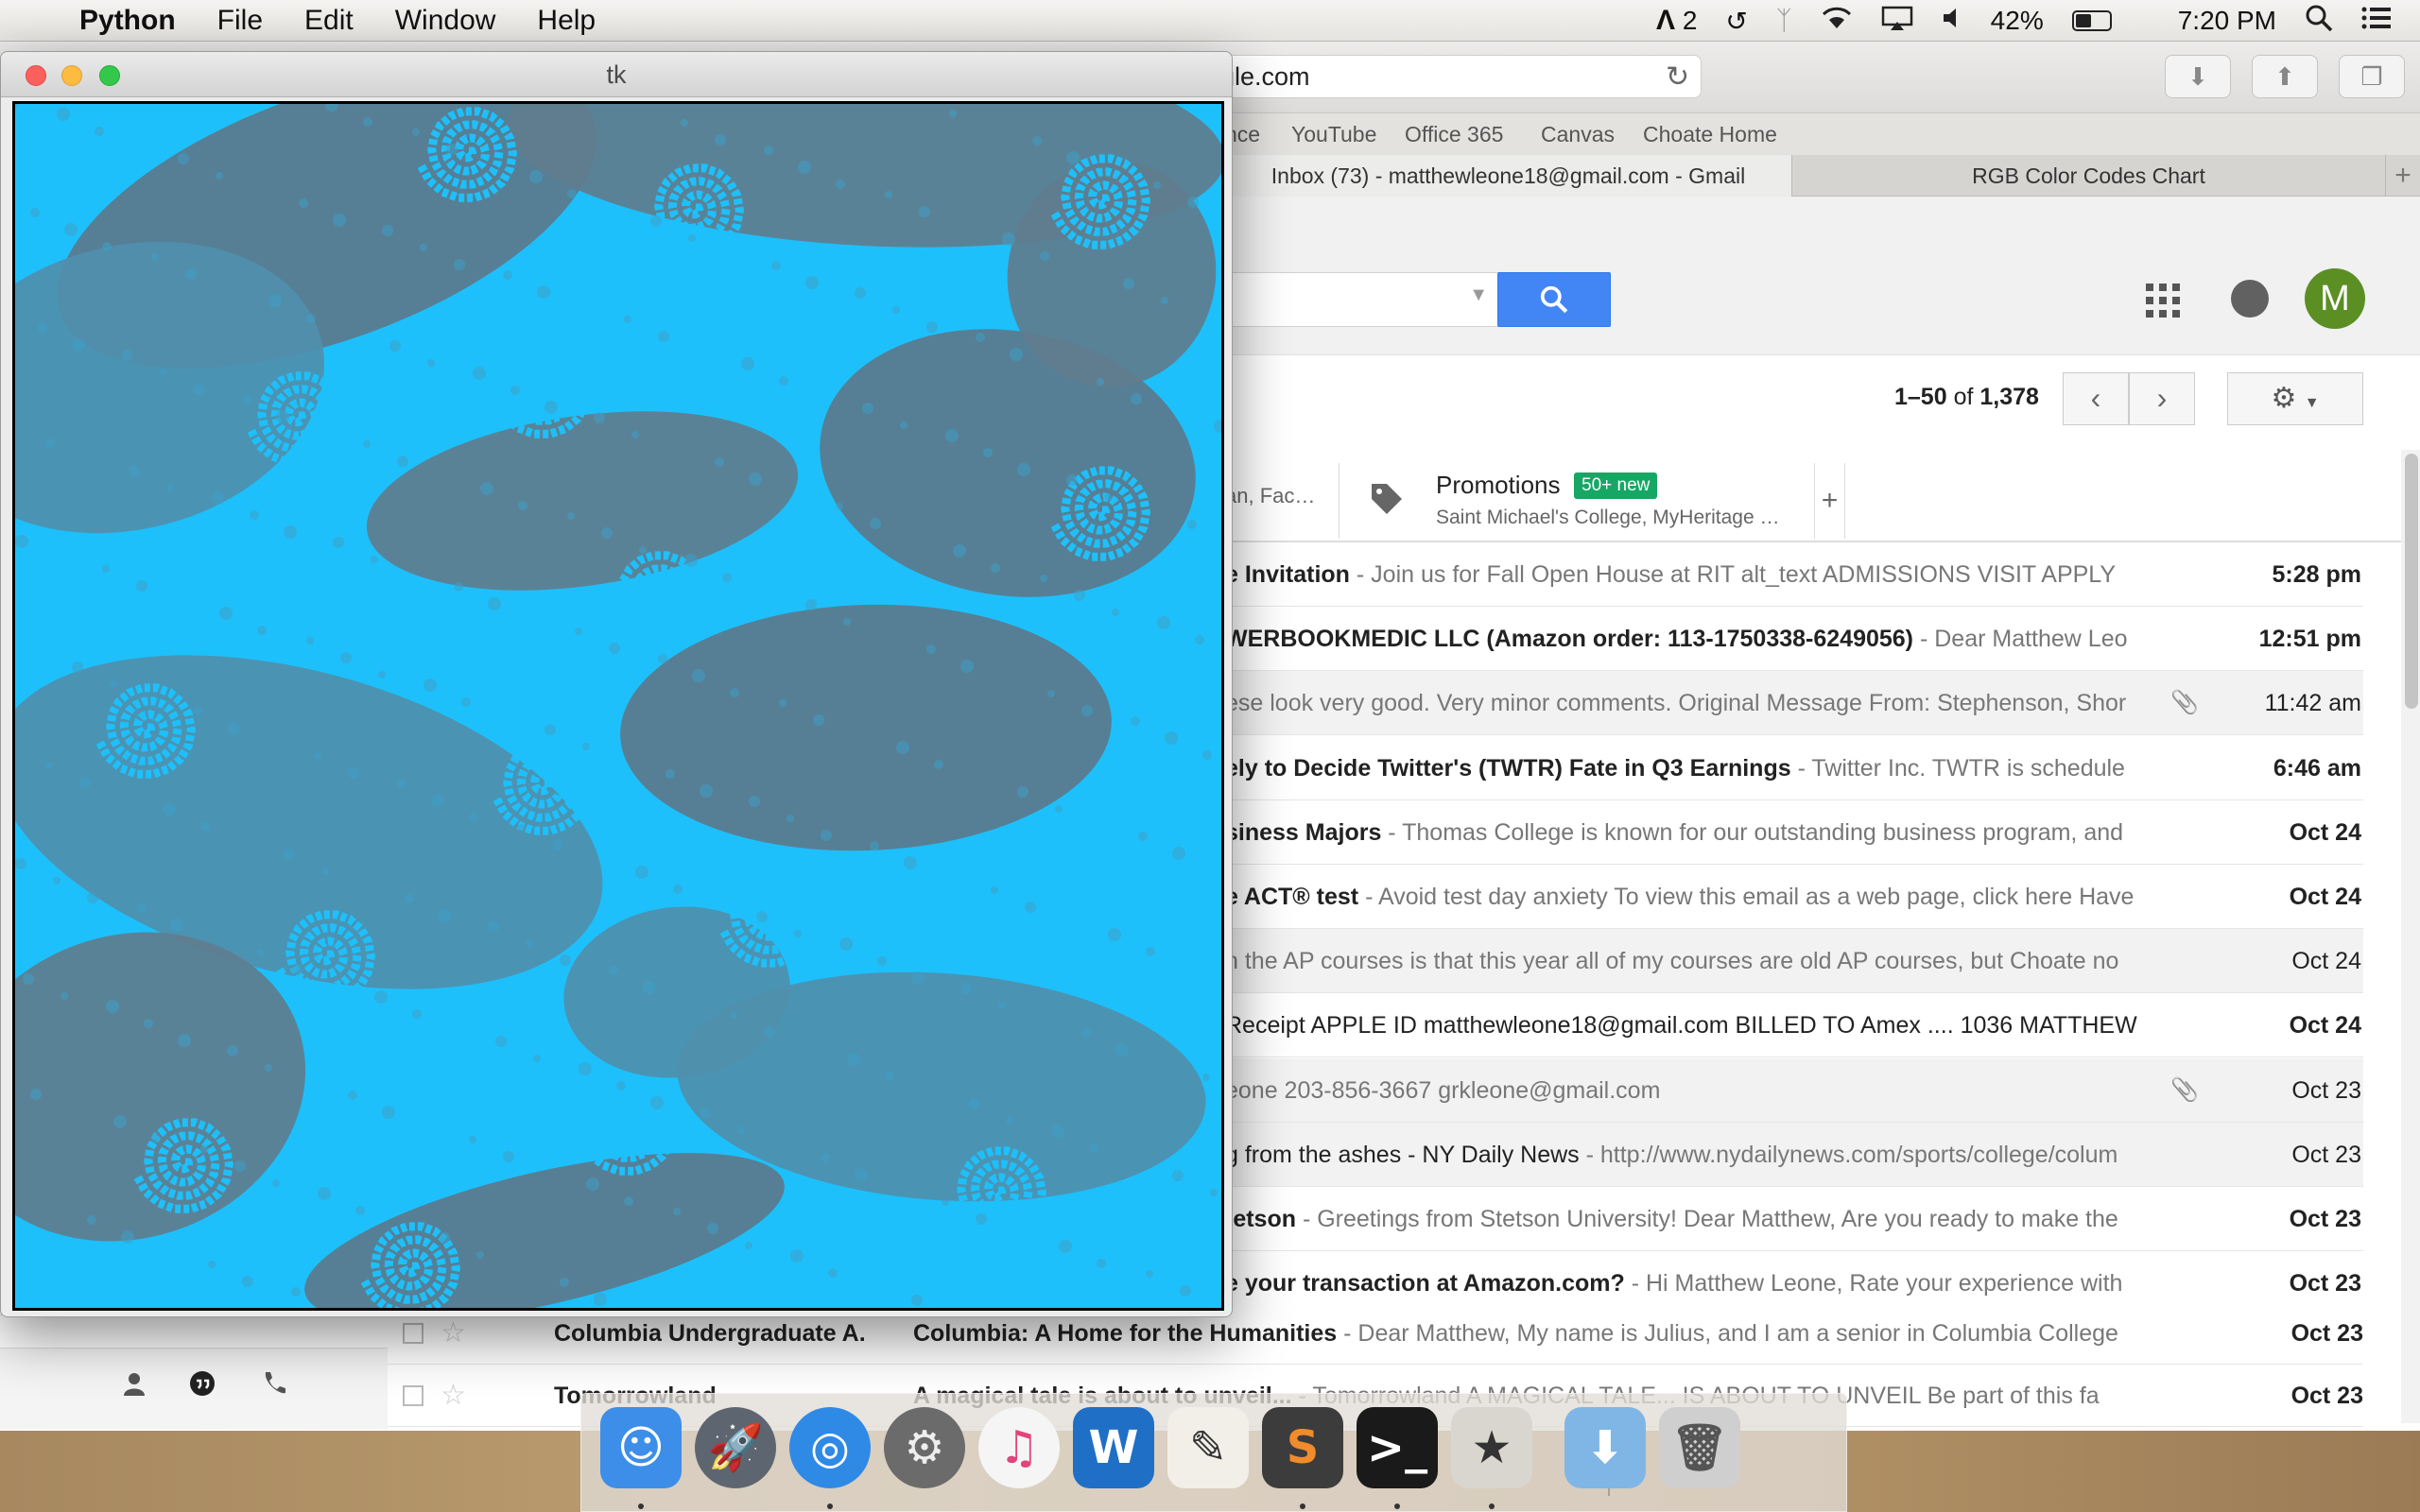 The image size is (2420, 1512). I want to click on minimize-button, so click(71, 75).